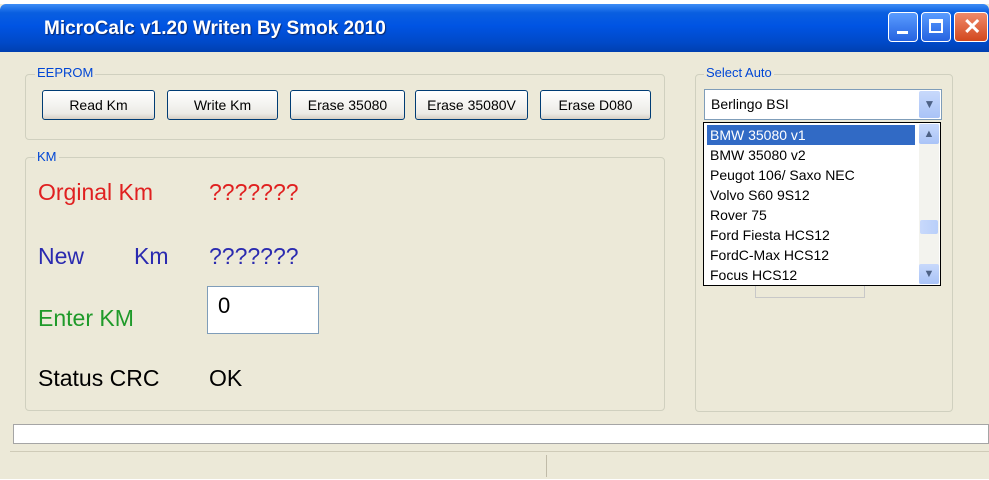 The height and width of the screenshot is (480, 989). I want to click on minimize-icon, so click(902, 32).